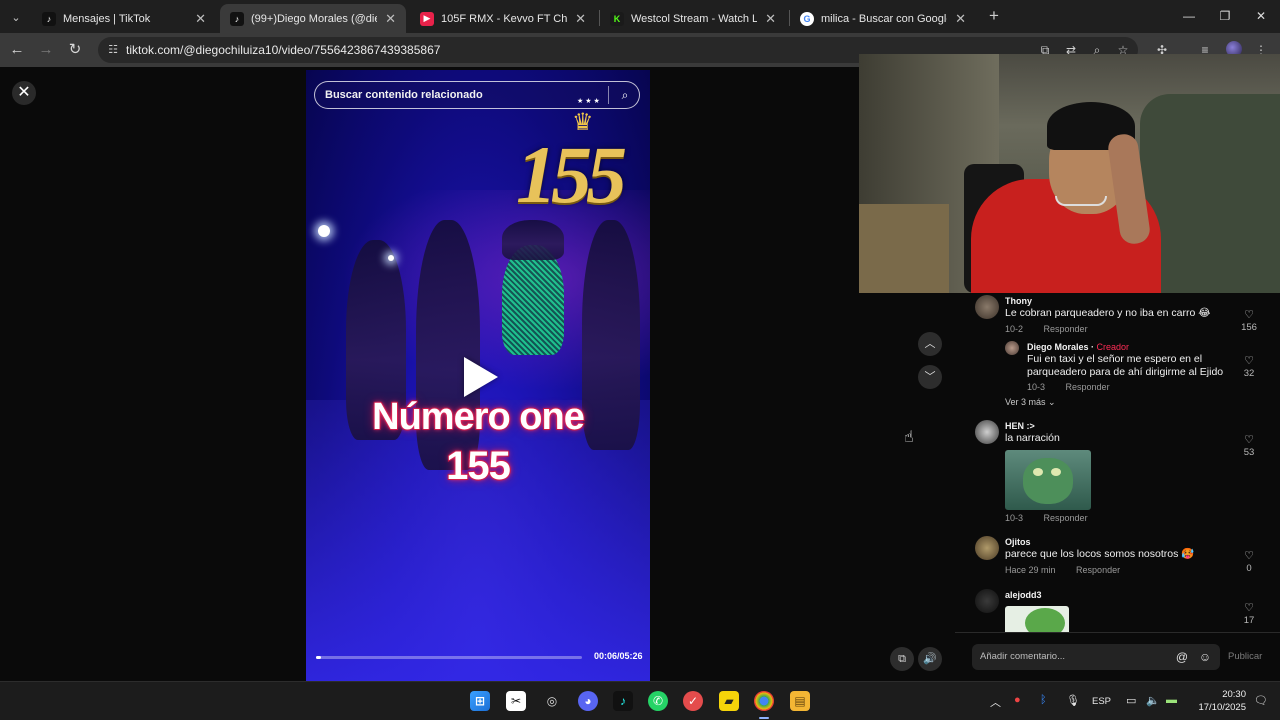  I want to click on back-button: ←, so click(17, 50).